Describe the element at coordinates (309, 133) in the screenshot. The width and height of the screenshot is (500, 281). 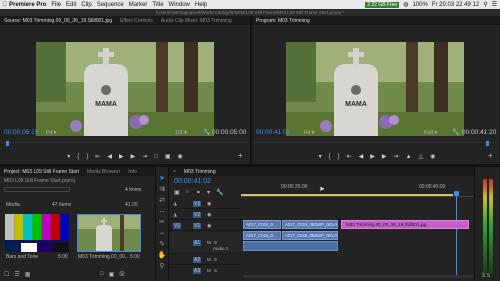
I see `program-fit-select: Fit ▾` at that location.